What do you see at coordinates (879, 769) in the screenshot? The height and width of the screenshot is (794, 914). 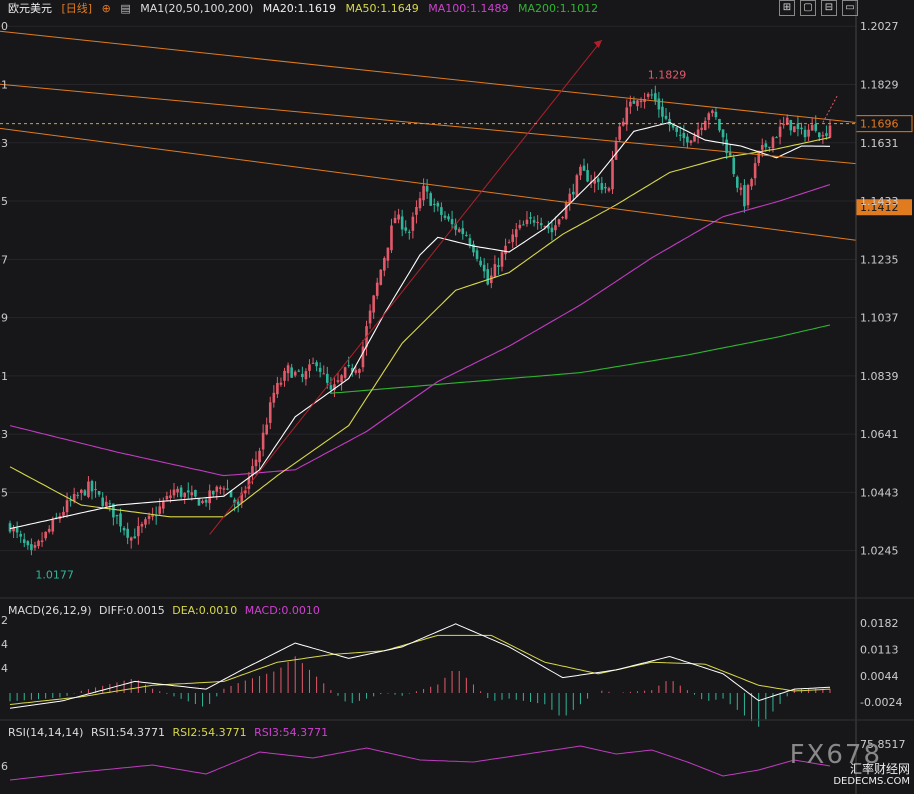 I see `watermark-line1: 汇率财经网` at bounding box center [879, 769].